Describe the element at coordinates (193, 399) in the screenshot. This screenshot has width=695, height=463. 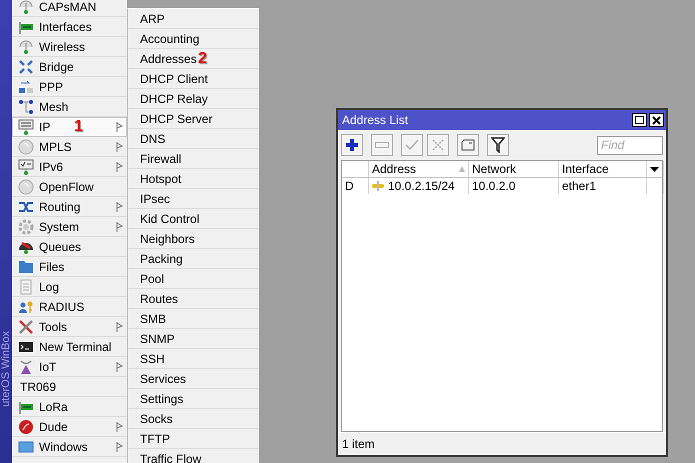
I see `submenu-item: Settings` at that location.